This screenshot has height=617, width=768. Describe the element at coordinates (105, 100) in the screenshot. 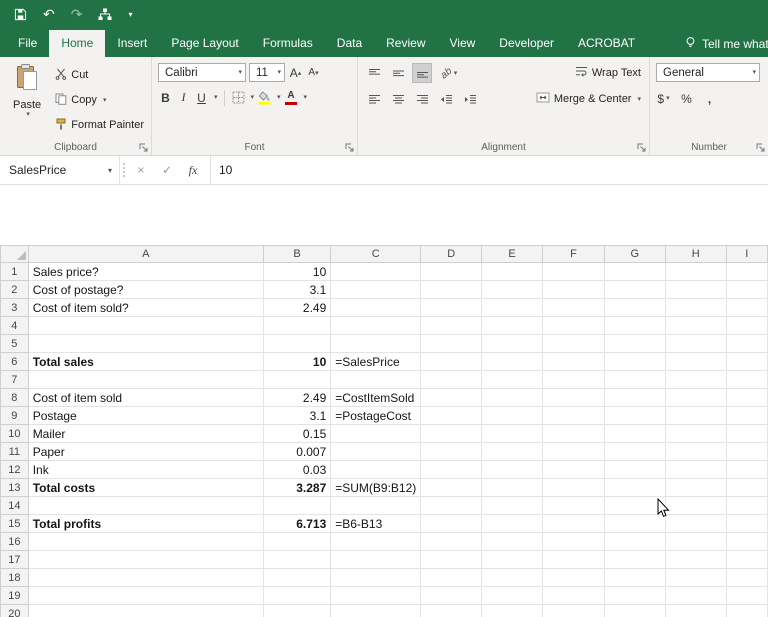

I see `copy-dropdown-icon: ▾` at that location.